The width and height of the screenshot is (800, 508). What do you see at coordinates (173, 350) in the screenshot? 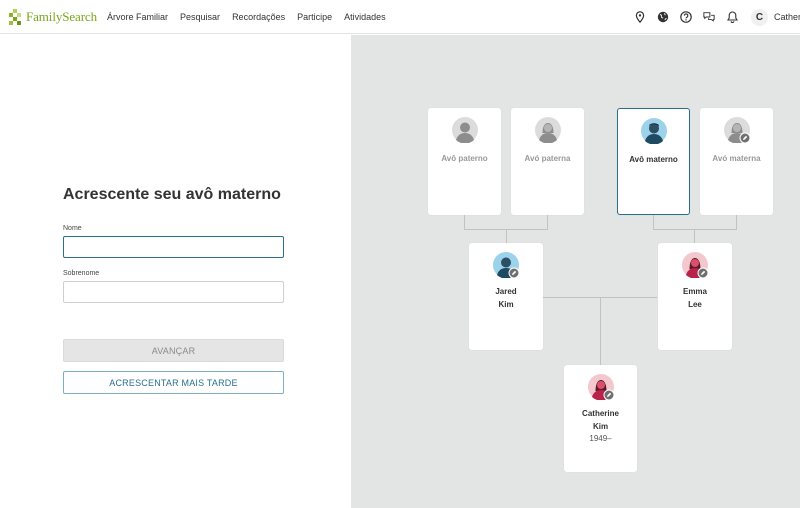
I see `next-button: AVANÇAR` at bounding box center [173, 350].